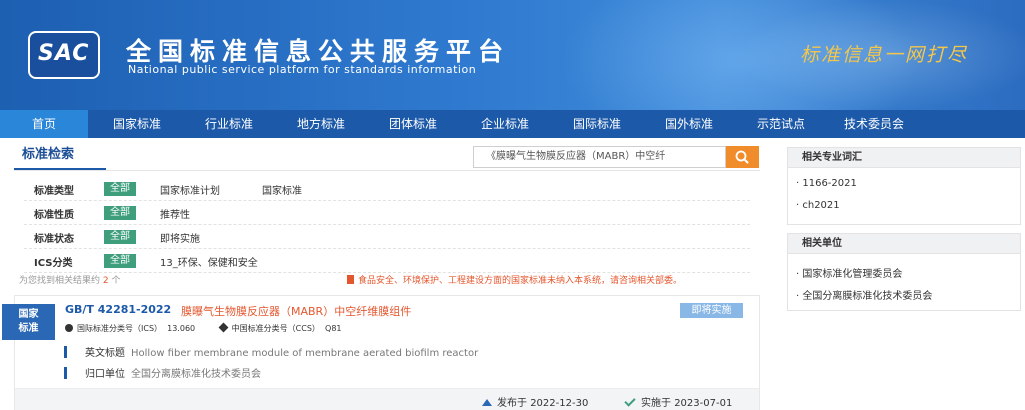 The width and height of the screenshot is (1025, 410). What do you see at coordinates (69, 328) in the screenshot?
I see `globe-icon` at bounding box center [69, 328].